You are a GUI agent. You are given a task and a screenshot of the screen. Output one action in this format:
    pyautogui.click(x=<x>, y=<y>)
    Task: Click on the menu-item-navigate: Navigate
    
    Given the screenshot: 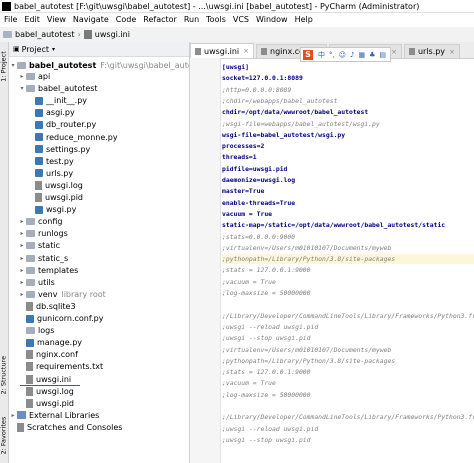 What is the action you would take?
    pyautogui.click(x=91, y=19)
    